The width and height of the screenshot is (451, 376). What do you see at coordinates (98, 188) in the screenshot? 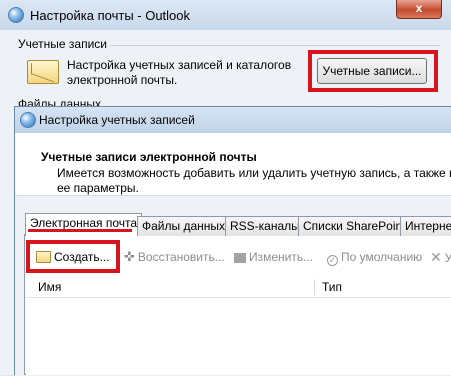
I see `header-description-line2: ее параметры.` at bounding box center [98, 188].